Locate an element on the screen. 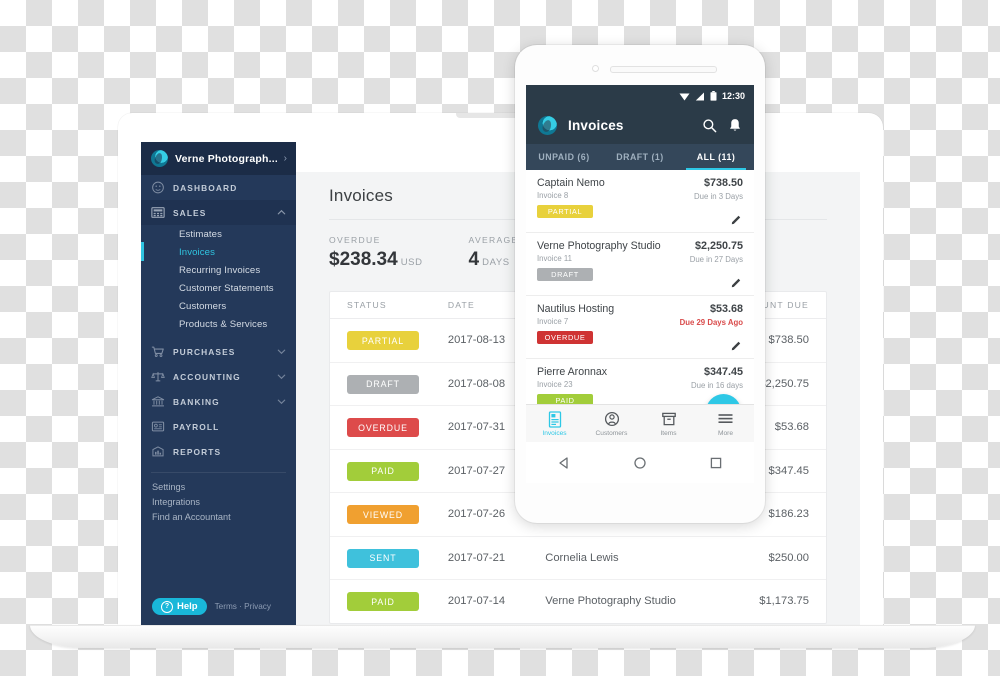  sidebar-item-payroll: PAYROLL is located at coordinates (218, 426).